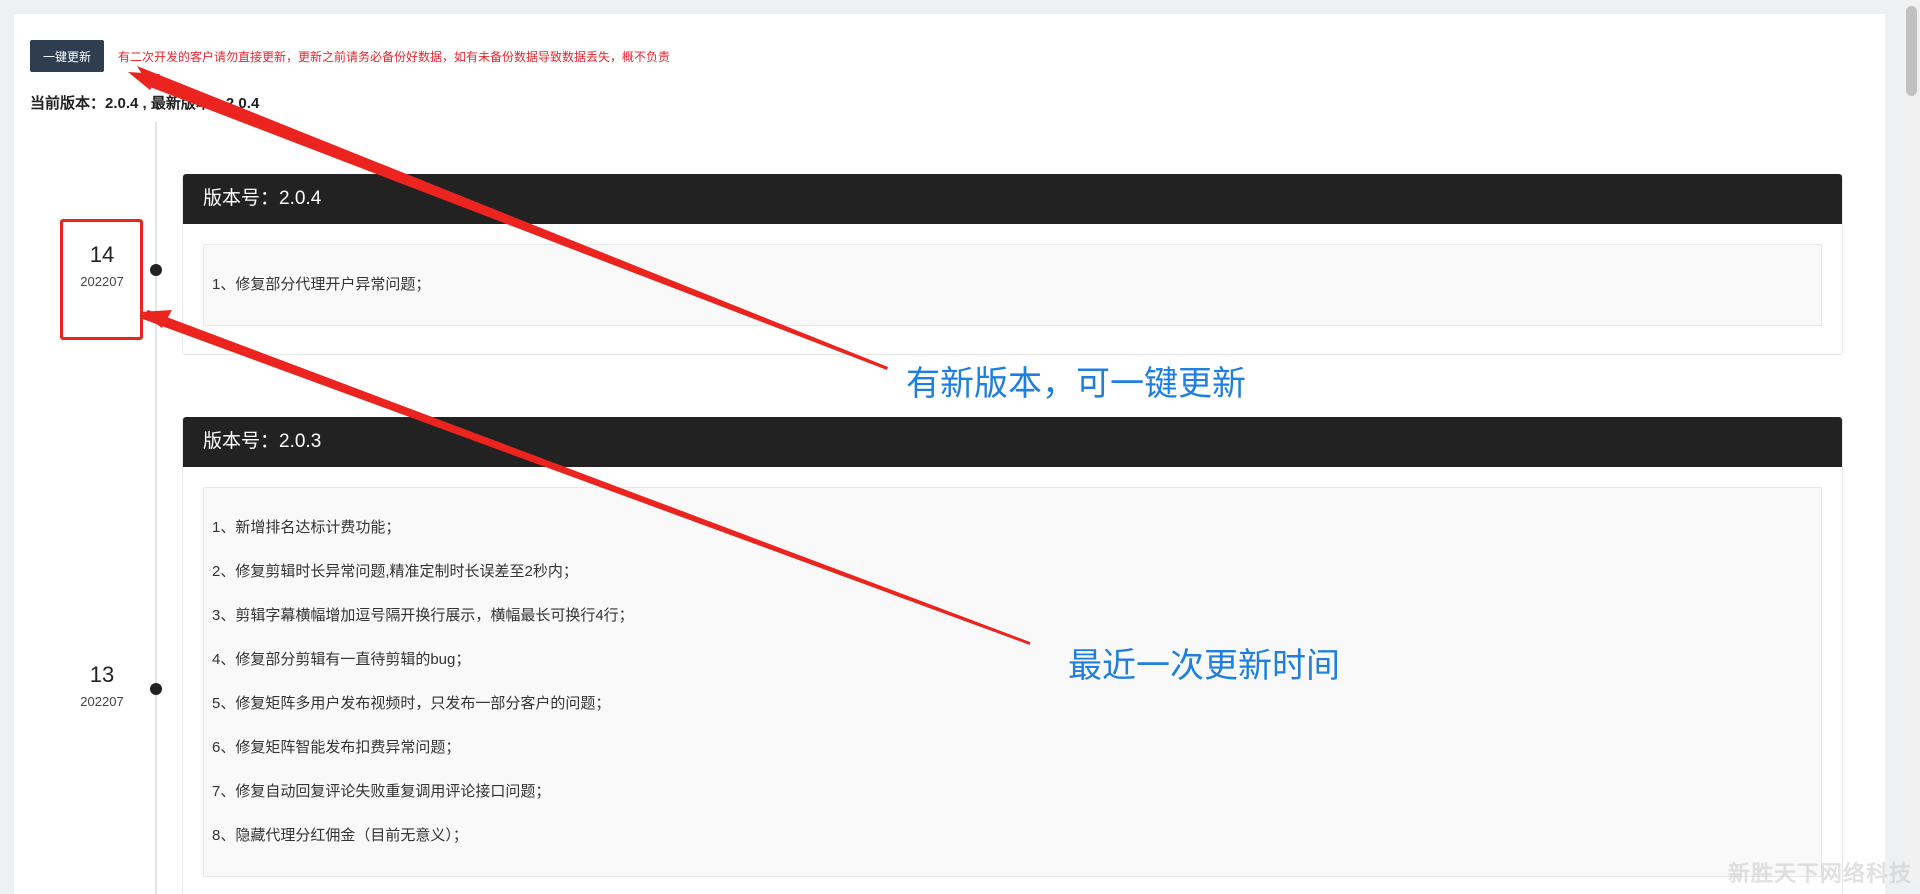 This screenshot has height=894, width=1920. Describe the element at coordinates (67, 56) in the screenshot. I see `one-click-update-button: 一键更新` at that location.